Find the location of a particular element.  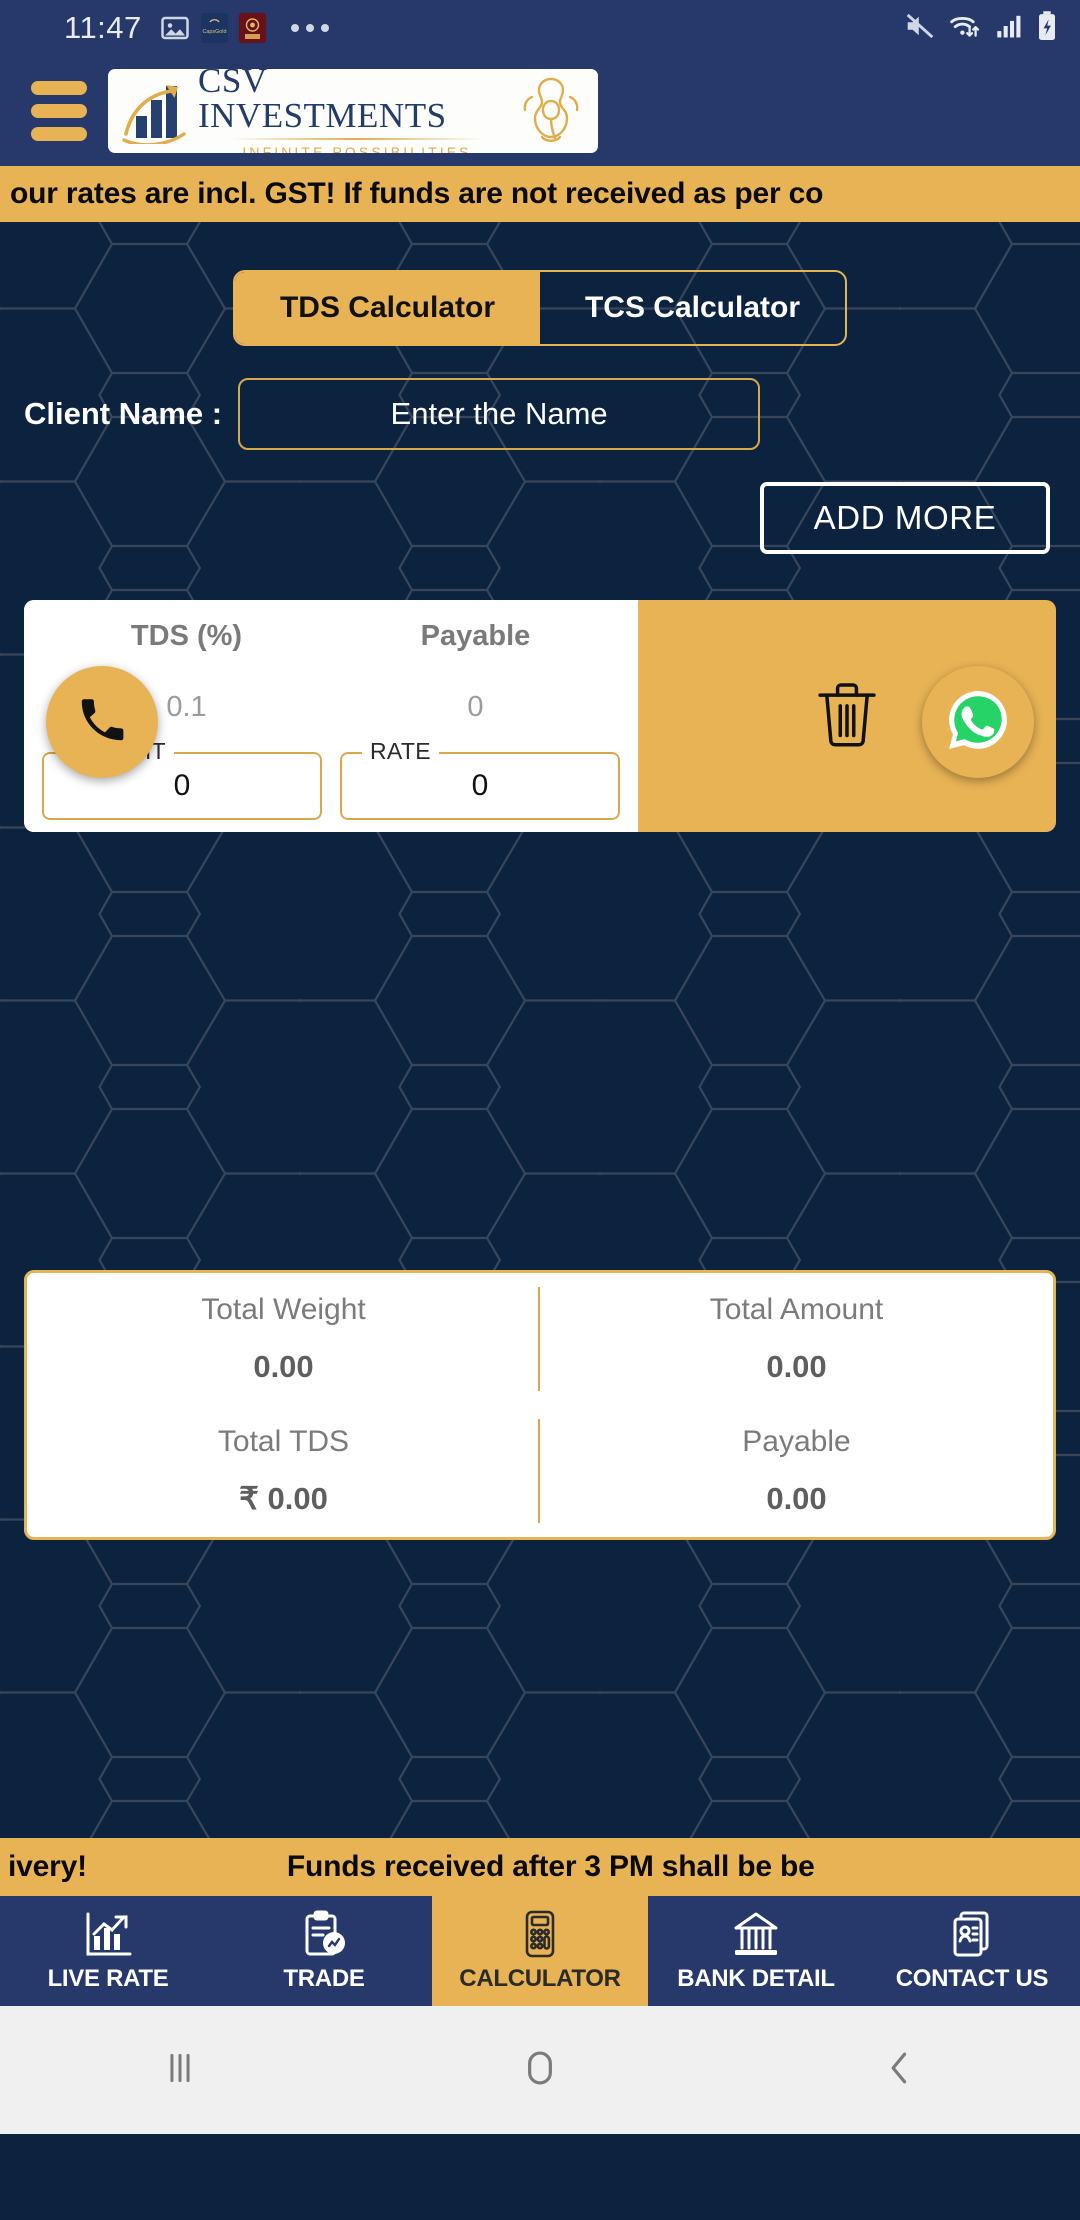

total-payable-cell: Payable 0.00 is located at coordinates (796, 1471).